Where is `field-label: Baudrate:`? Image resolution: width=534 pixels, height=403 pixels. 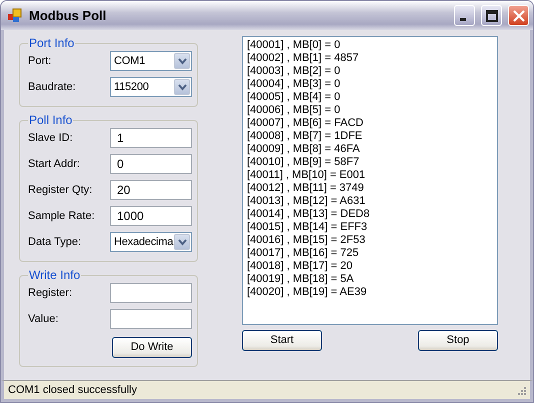
field-label: Baudrate: is located at coordinates (52, 87).